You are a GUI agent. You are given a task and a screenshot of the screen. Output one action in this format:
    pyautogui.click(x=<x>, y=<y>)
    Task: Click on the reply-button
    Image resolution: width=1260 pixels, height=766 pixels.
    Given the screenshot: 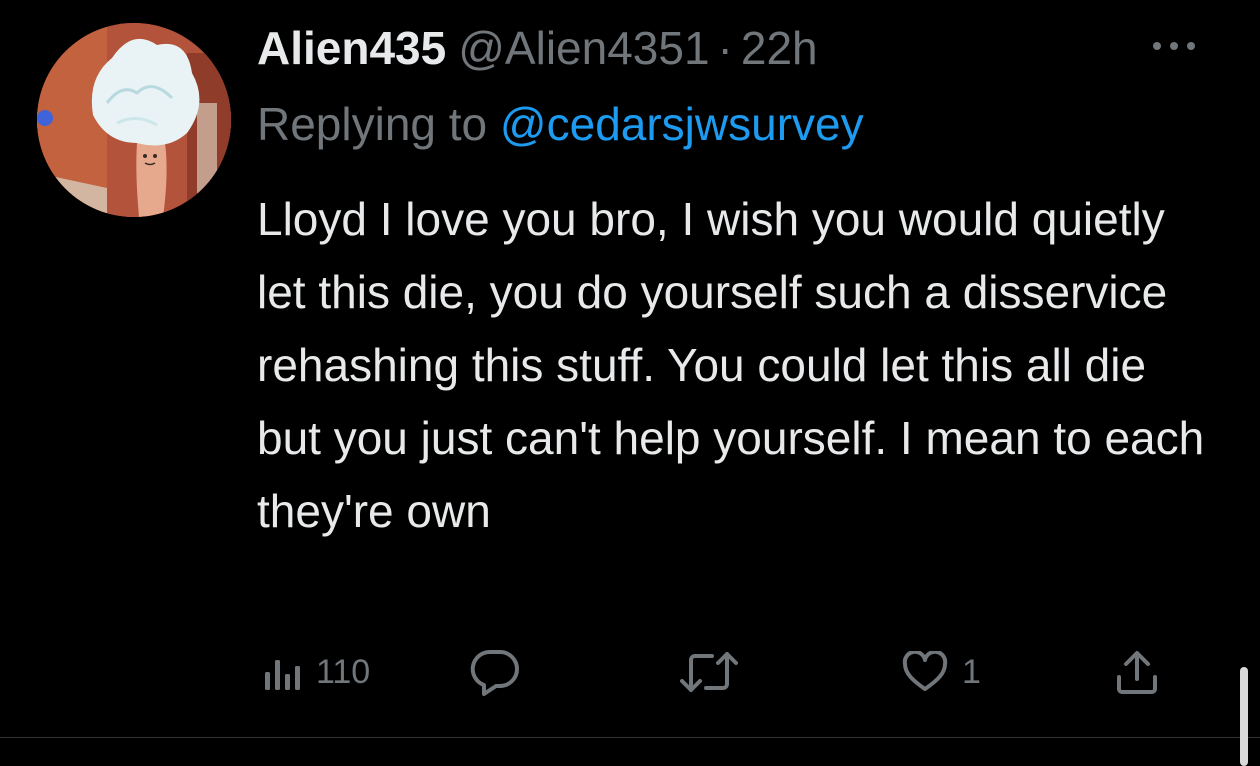 What is the action you would take?
    pyautogui.click(x=495, y=672)
    